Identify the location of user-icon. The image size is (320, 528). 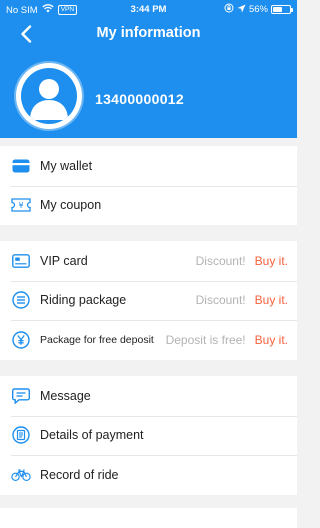
(49, 96).